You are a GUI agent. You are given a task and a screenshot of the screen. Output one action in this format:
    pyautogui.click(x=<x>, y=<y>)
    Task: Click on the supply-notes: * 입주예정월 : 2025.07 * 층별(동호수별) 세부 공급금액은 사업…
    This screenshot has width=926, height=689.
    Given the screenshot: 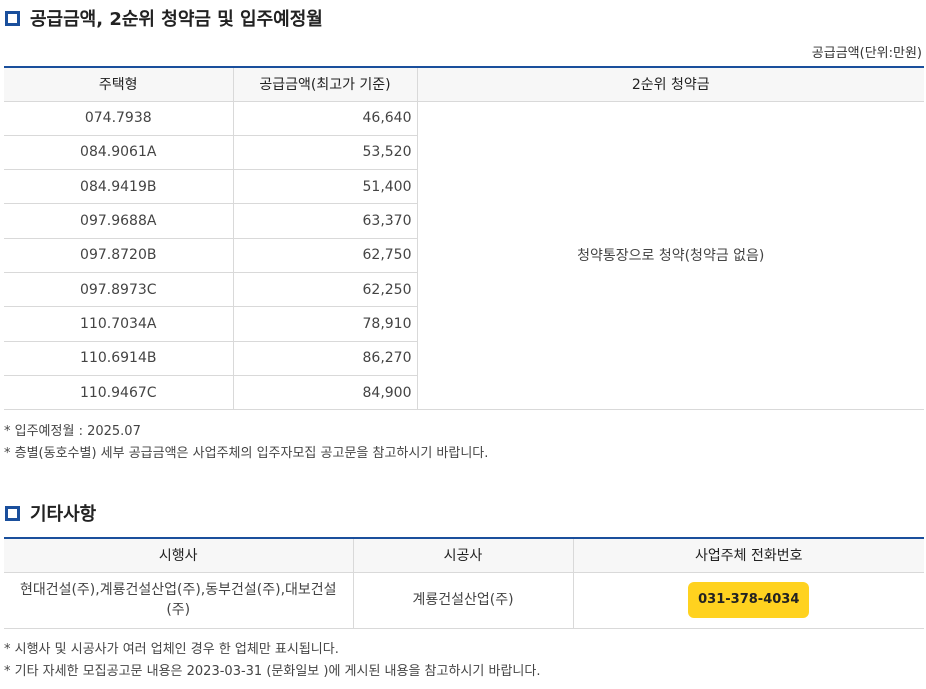 What is the action you would take?
    pyautogui.click(x=246, y=443)
    